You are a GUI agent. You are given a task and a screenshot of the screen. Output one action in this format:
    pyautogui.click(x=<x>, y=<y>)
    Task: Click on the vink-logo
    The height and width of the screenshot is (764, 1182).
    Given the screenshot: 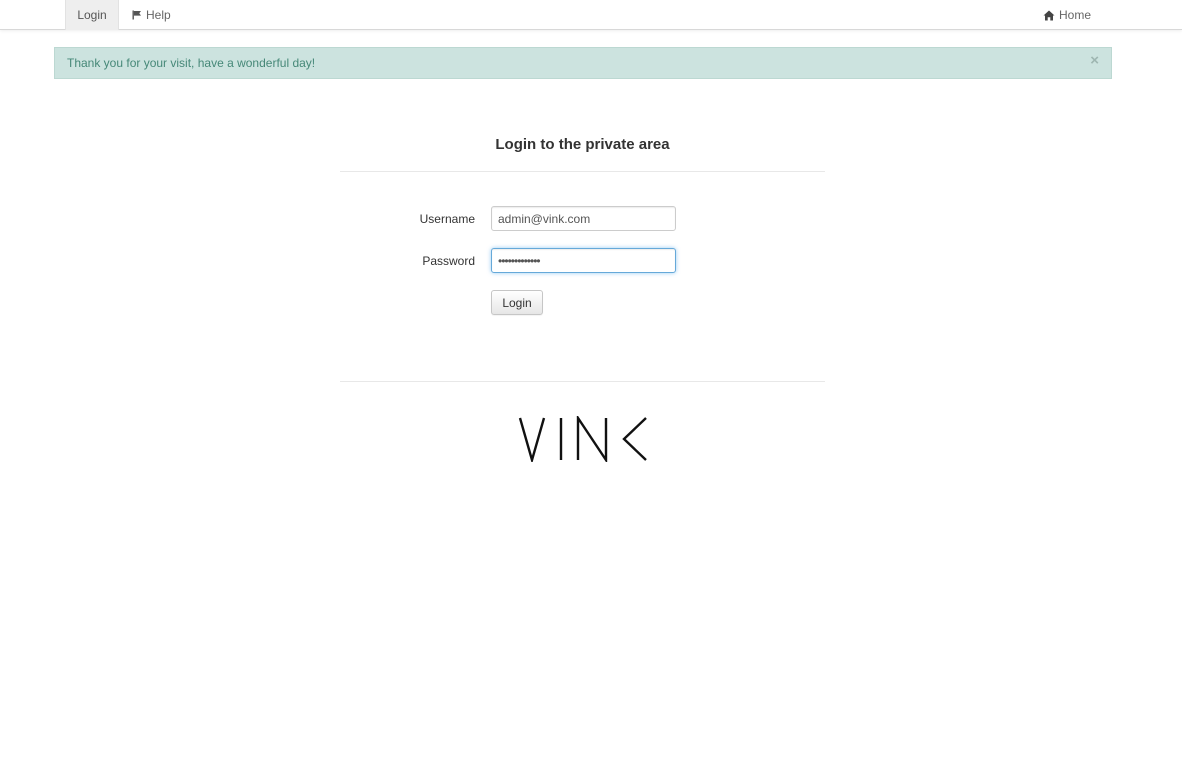 What is the action you would take?
    pyautogui.click(x=583, y=439)
    